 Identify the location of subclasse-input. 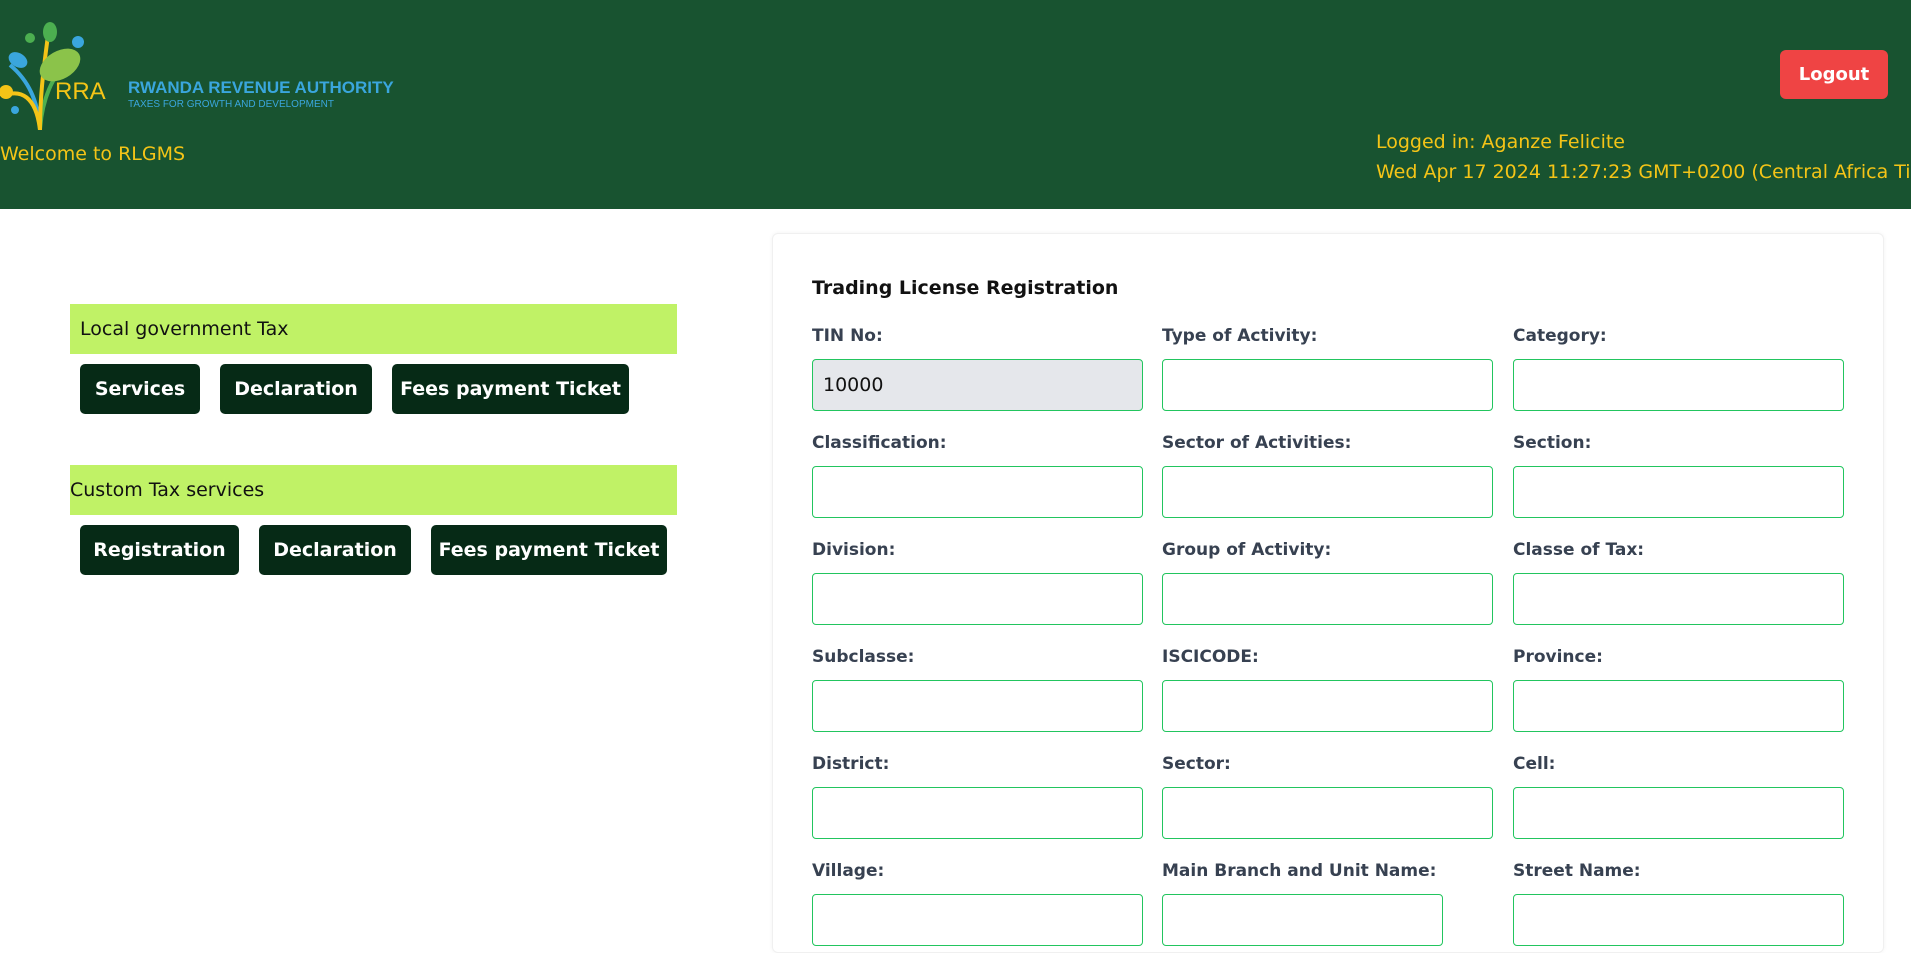
(977, 706).